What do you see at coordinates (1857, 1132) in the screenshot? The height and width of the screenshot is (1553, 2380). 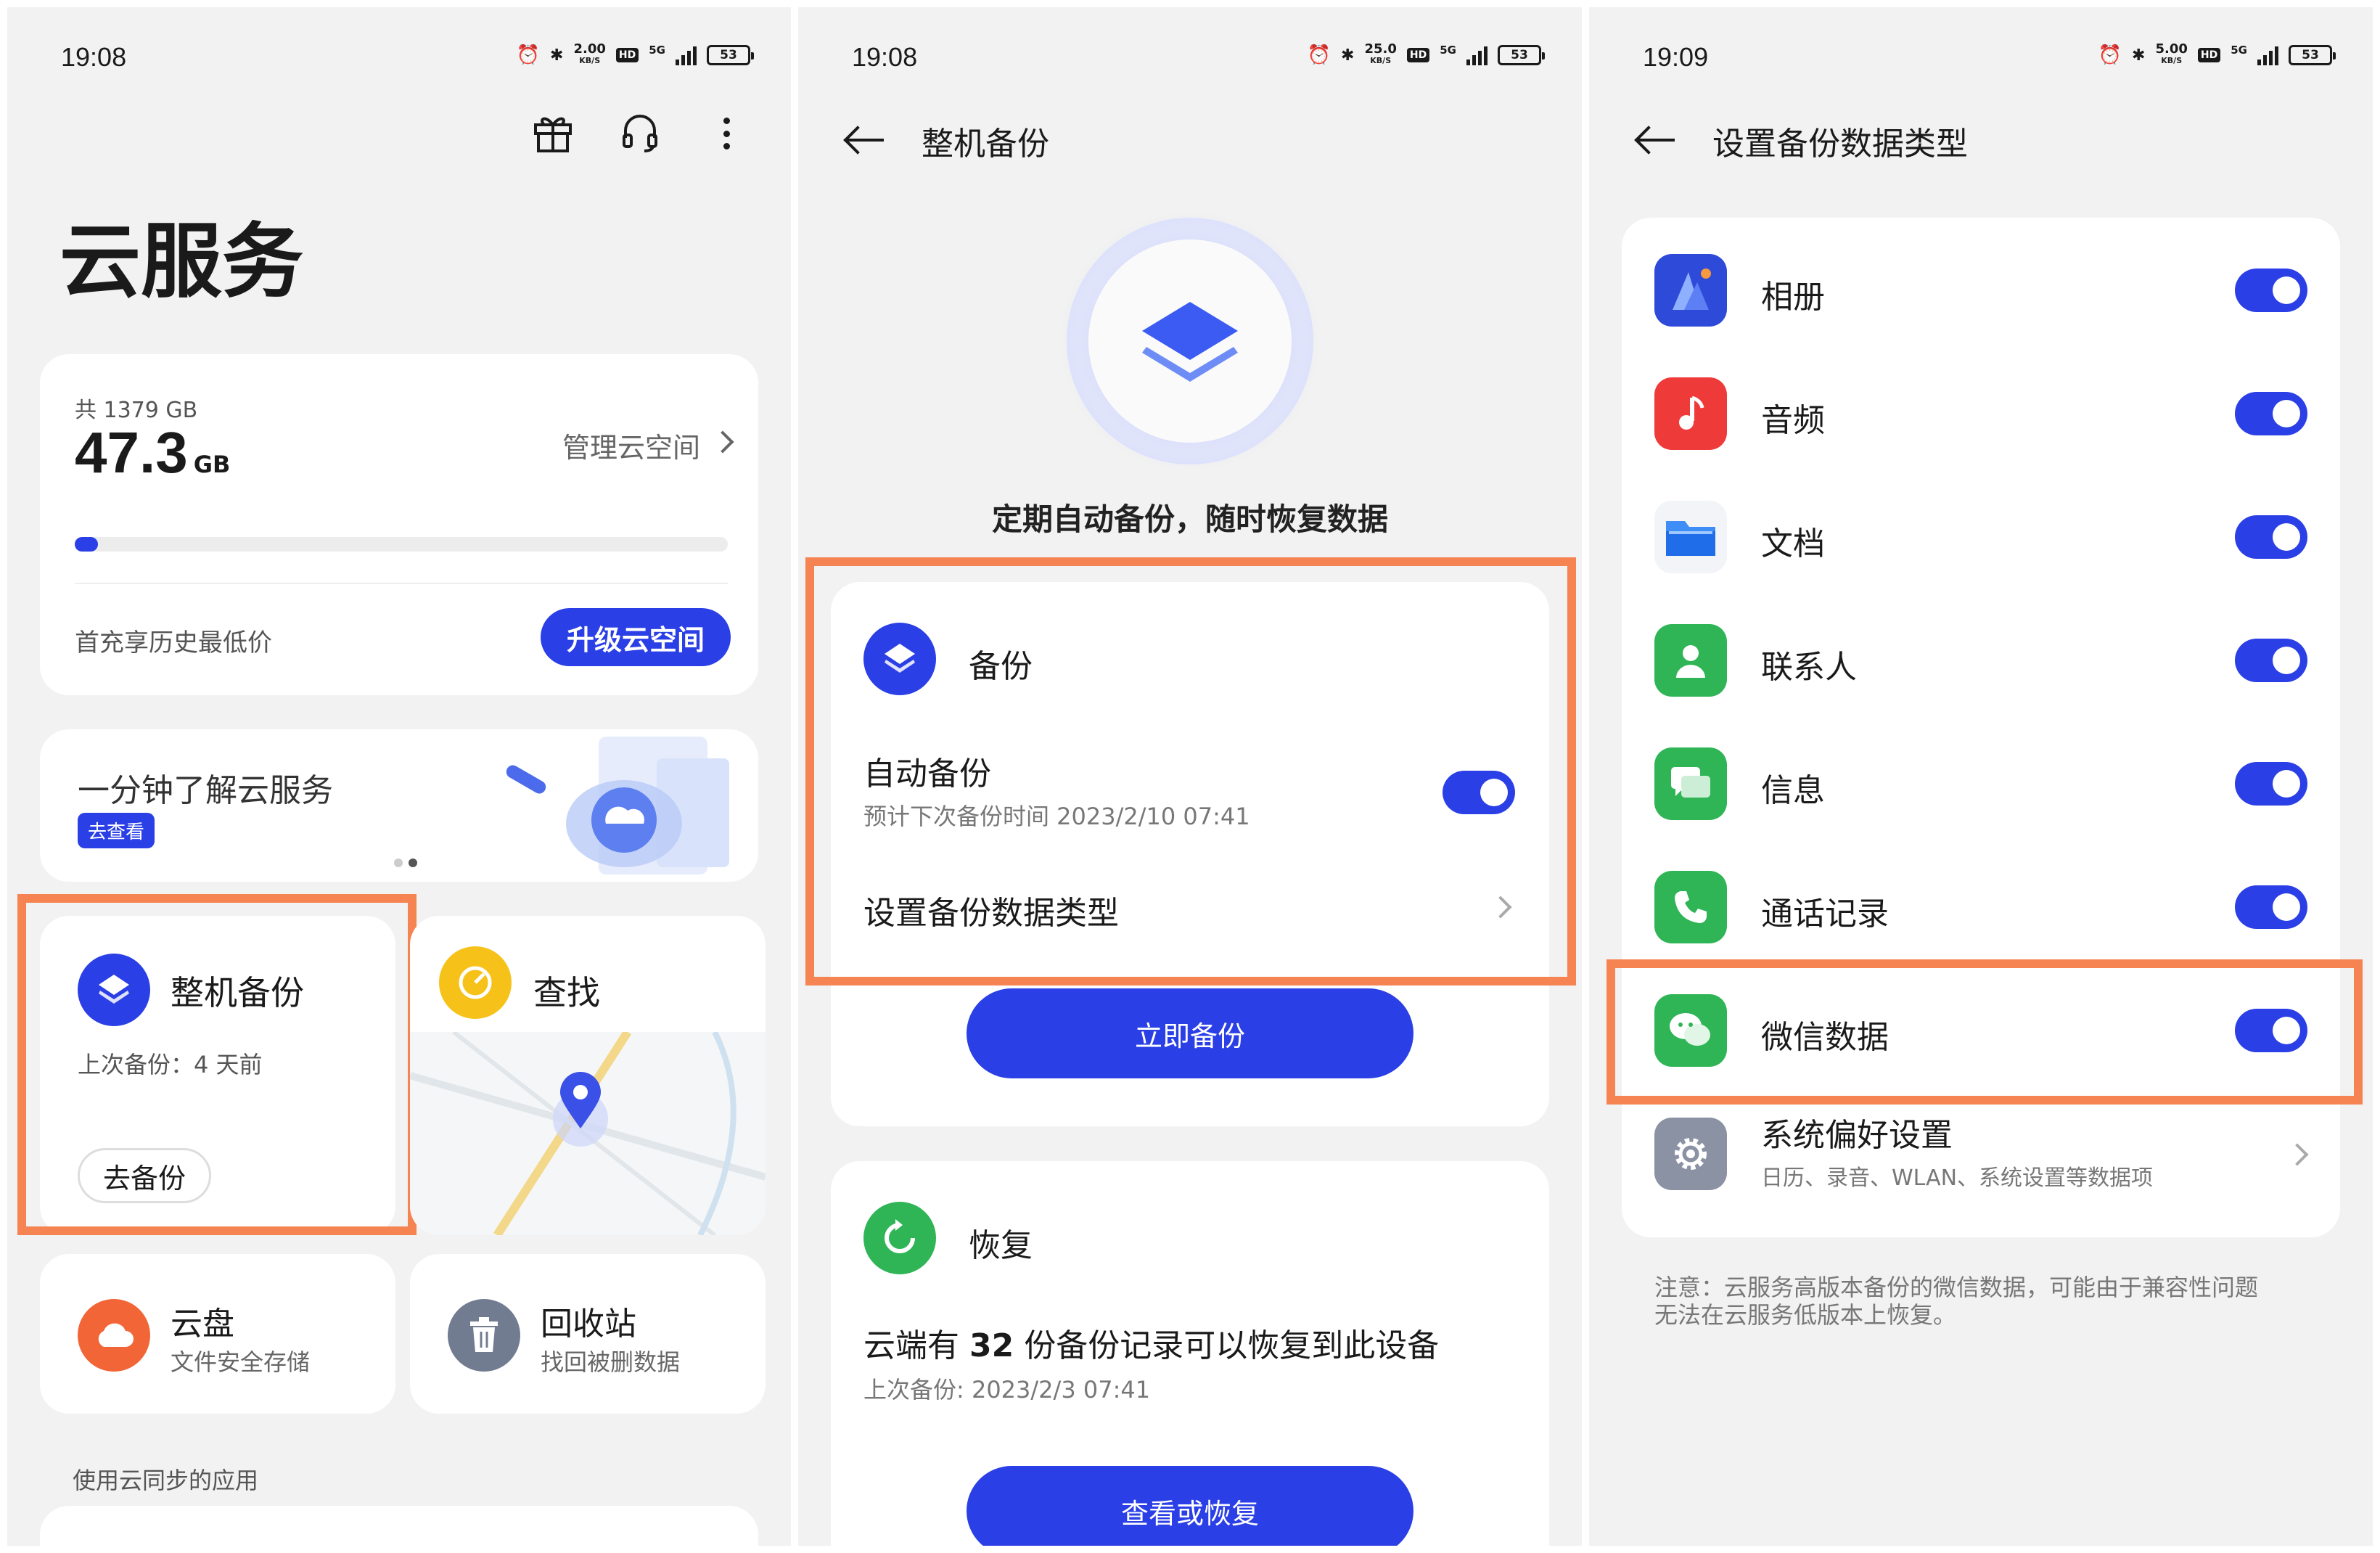 I see `system-prefs-label: 系统偏好设置` at bounding box center [1857, 1132].